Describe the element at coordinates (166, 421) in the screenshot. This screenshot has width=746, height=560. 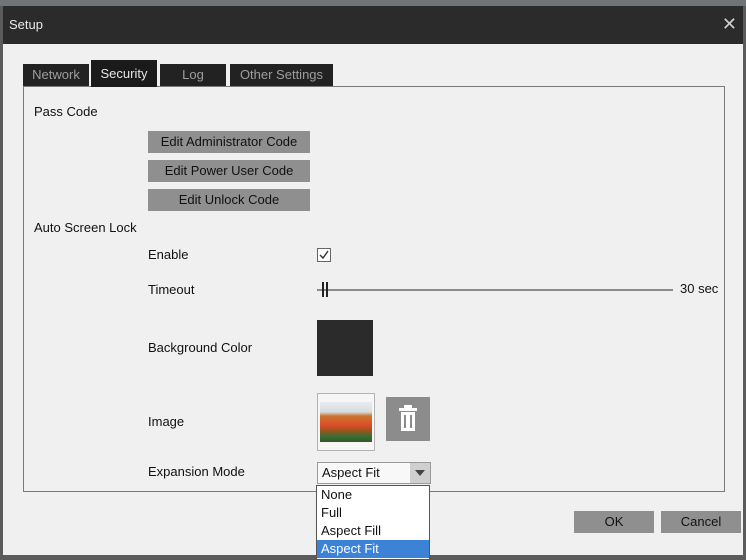
I see `image-label: Image` at that location.